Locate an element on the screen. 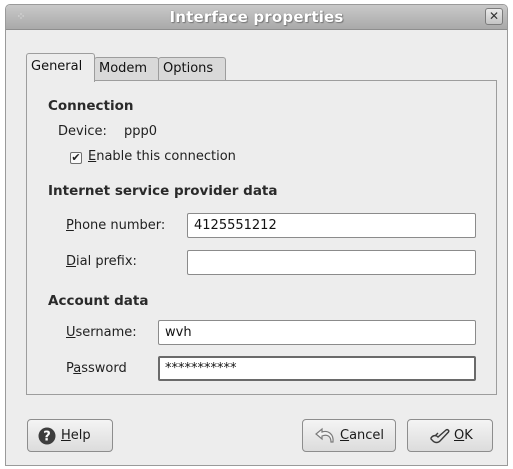 The image size is (513, 469). password-field is located at coordinates (317, 368).